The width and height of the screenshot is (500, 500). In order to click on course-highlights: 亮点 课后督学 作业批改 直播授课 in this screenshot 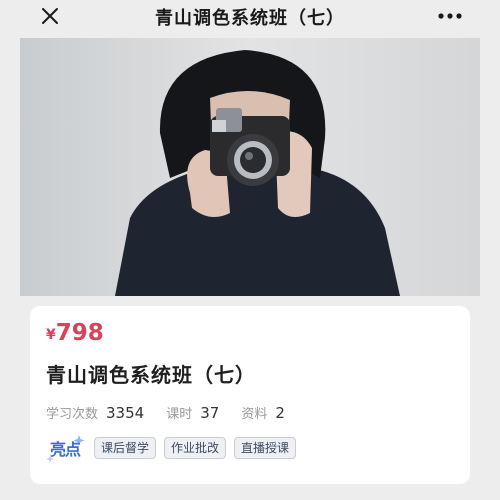, I will do `click(175, 448)`.